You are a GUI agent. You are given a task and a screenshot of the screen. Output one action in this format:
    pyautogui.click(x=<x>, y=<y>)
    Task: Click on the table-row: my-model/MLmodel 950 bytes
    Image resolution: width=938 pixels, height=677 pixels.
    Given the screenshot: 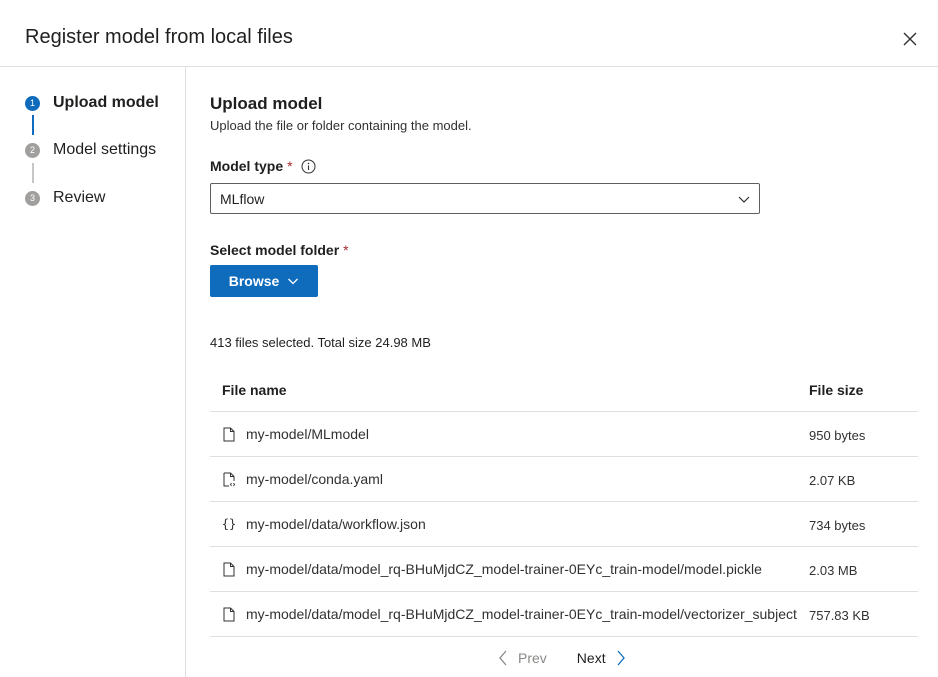 What is the action you would take?
    pyautogui.click(x=564, y=434)
    